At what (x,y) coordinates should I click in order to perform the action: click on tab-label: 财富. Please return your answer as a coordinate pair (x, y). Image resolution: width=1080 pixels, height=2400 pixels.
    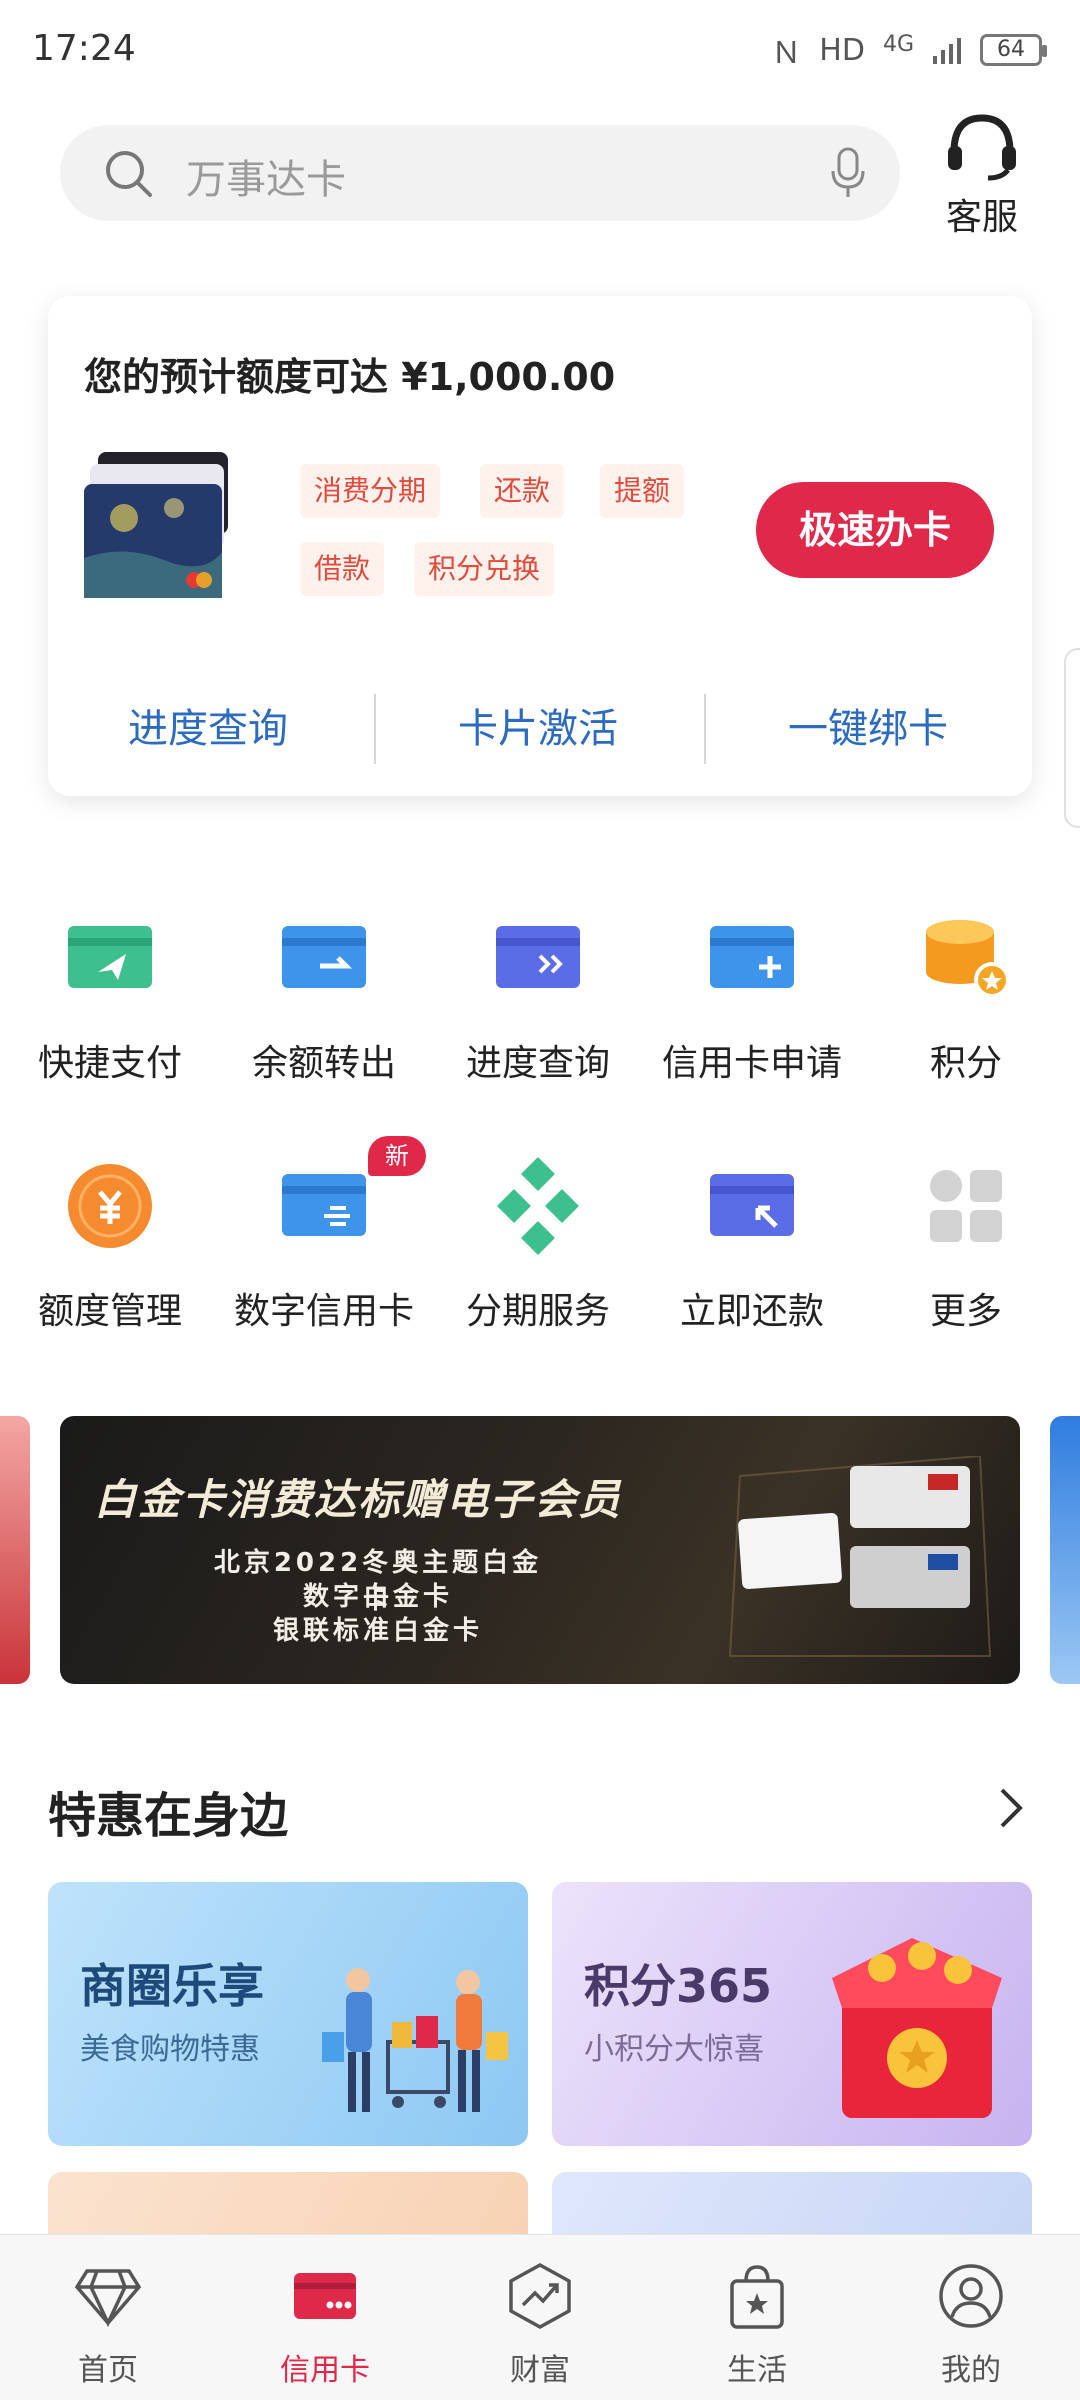
    Looking at the image, I should click on (540, 2370).